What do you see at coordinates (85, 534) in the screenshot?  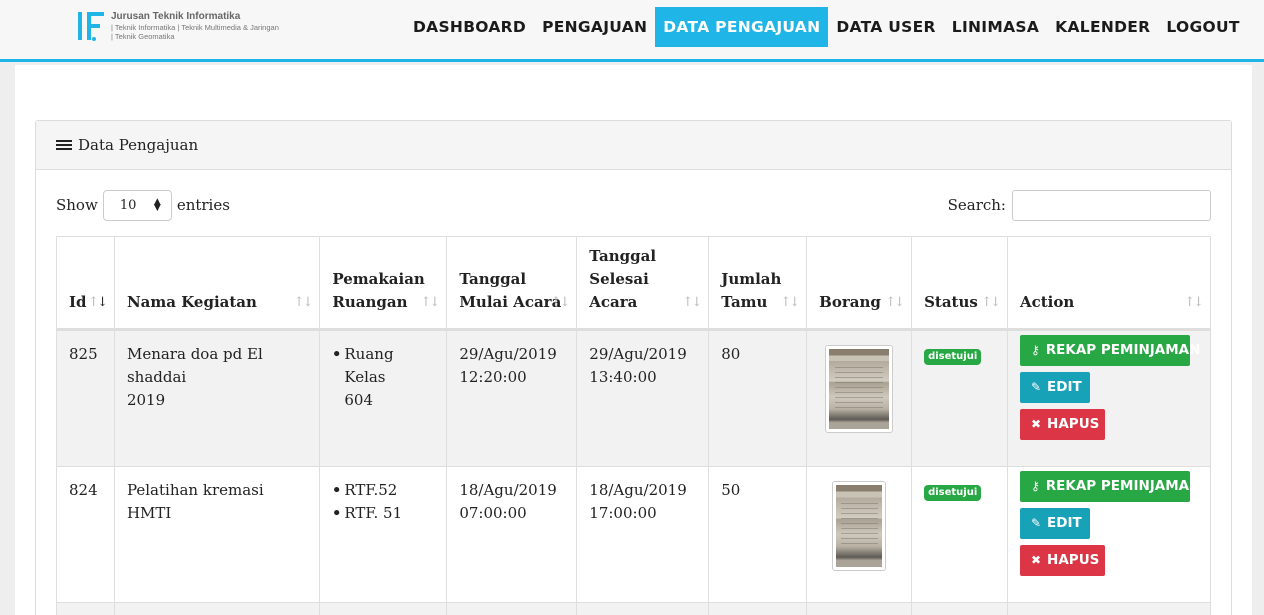 I see `cell-id: 824` at bounding box center [85, 534].